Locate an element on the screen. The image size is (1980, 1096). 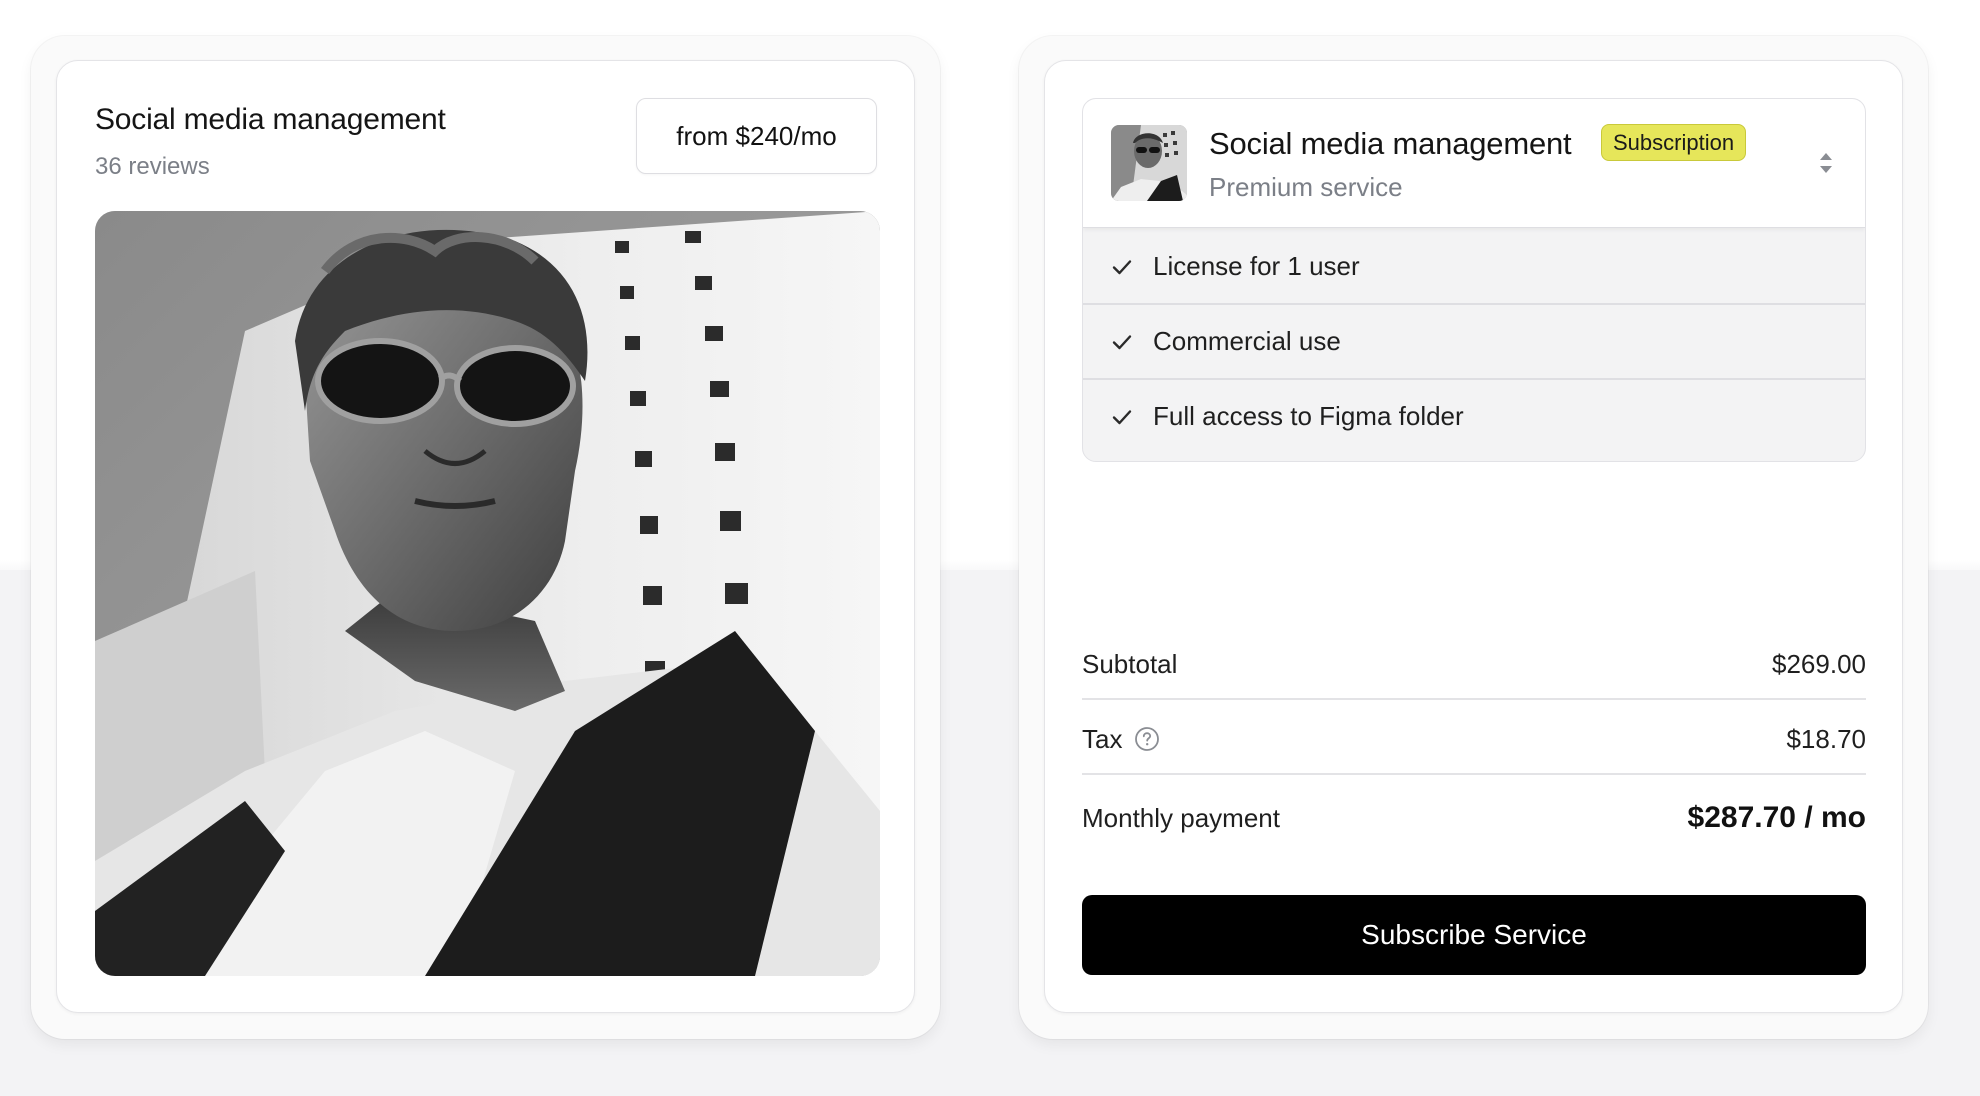
product-thumbnail is located at coordinates (1149, 163).